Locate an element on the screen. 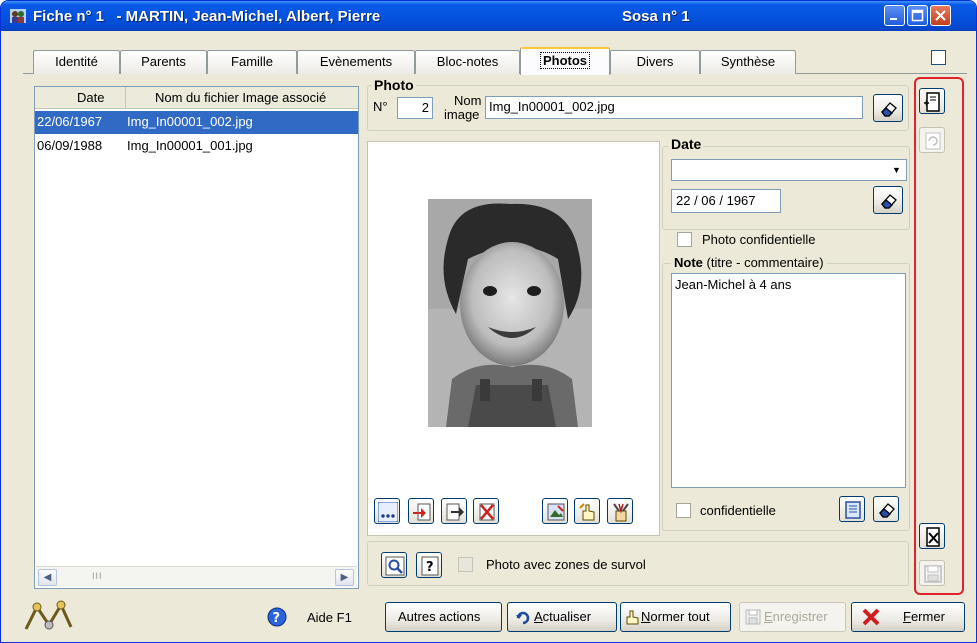 This screenshot has height=643, width=977. right-toolbar-highlight is located at coordinates (939, 336).